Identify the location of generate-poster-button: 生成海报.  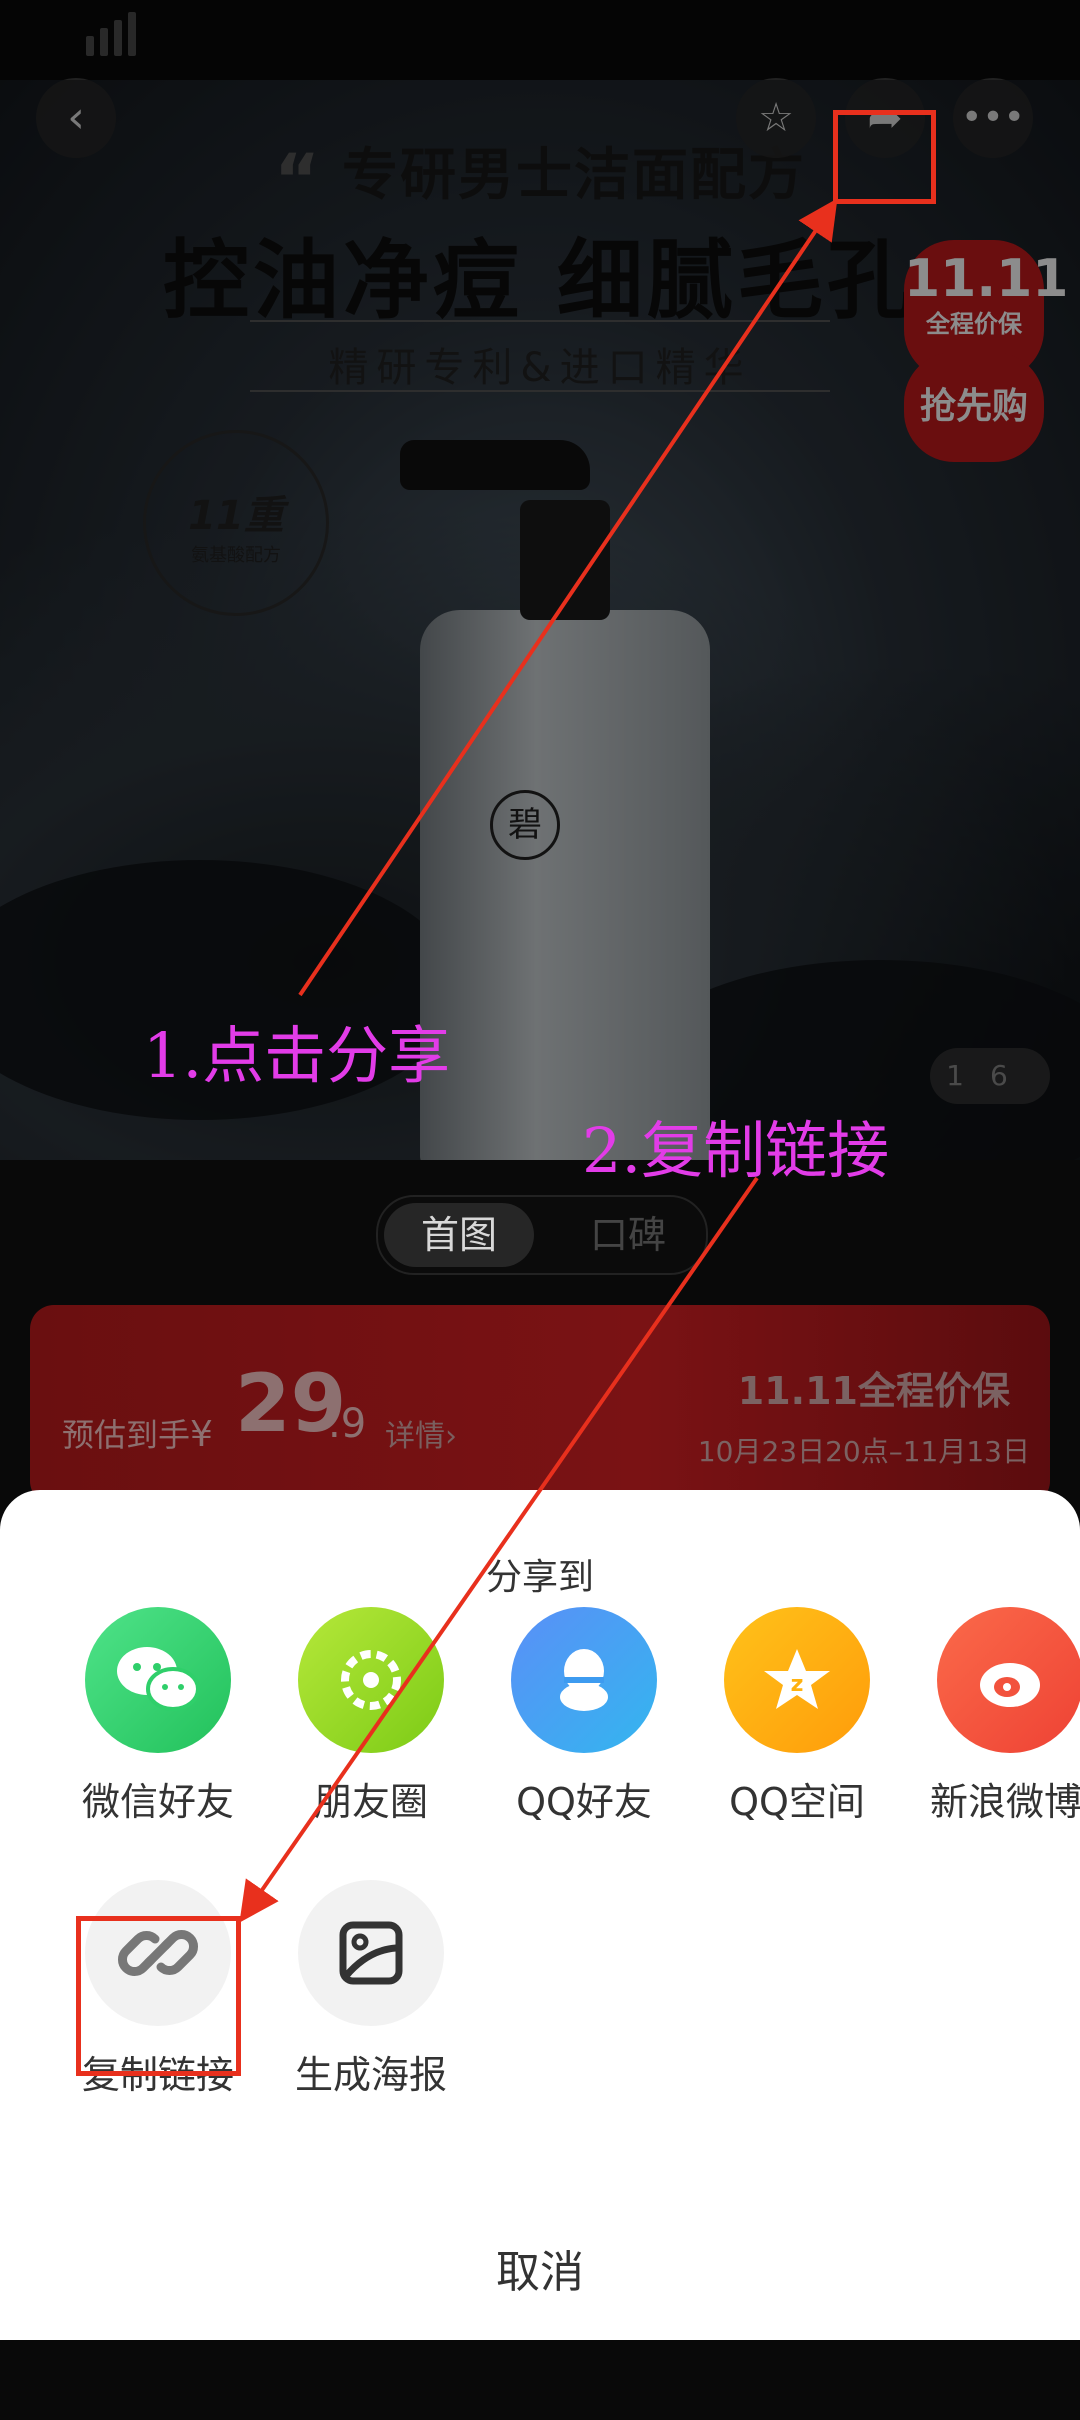
(371, 1989).